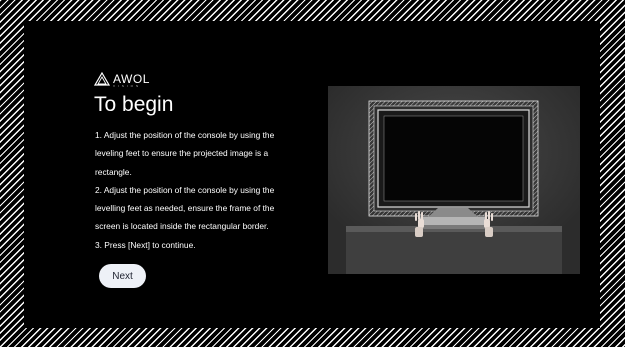  I want to click on screen, so click(453, 158).